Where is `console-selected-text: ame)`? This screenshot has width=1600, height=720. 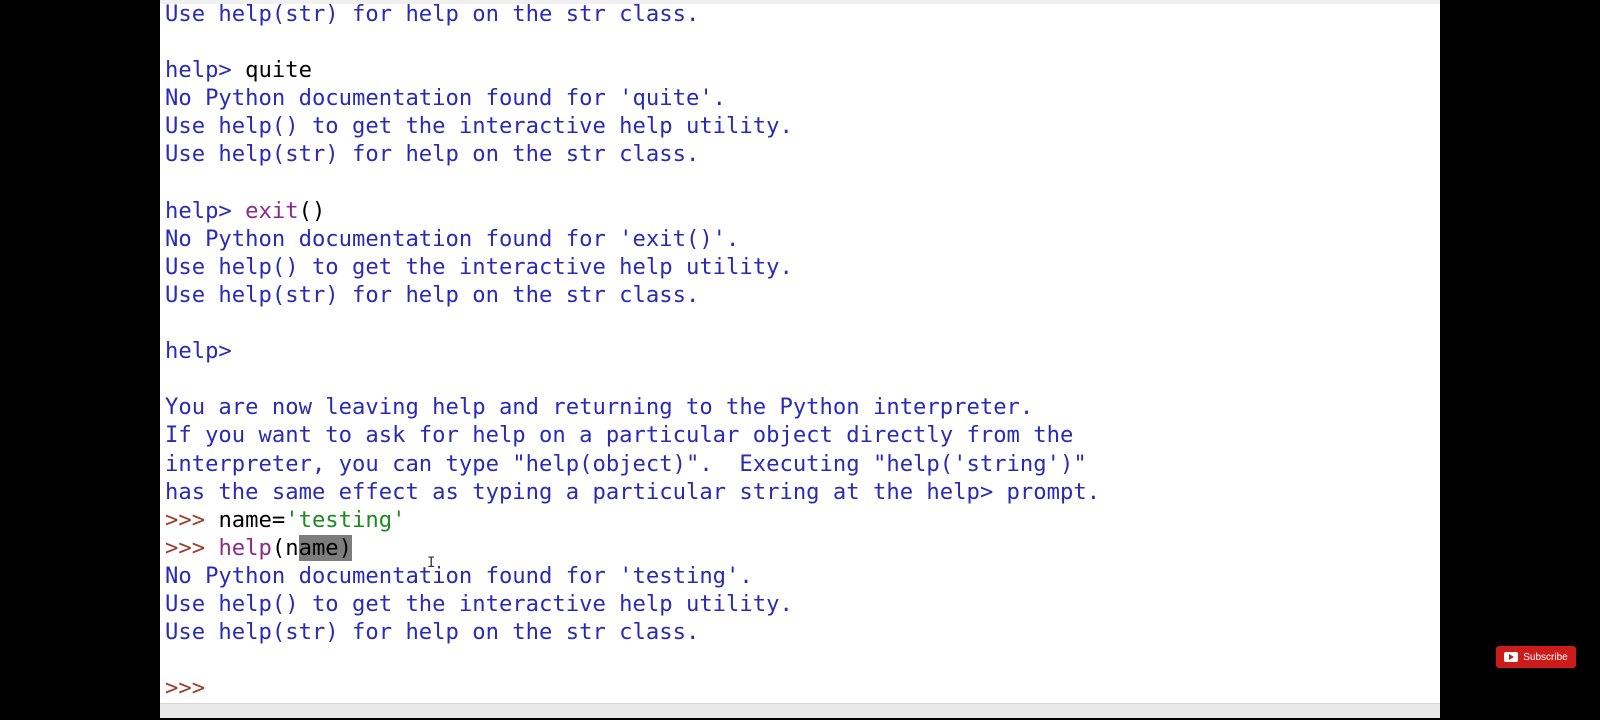
console-selected-text: ame) is located at coordinates (325, 547).